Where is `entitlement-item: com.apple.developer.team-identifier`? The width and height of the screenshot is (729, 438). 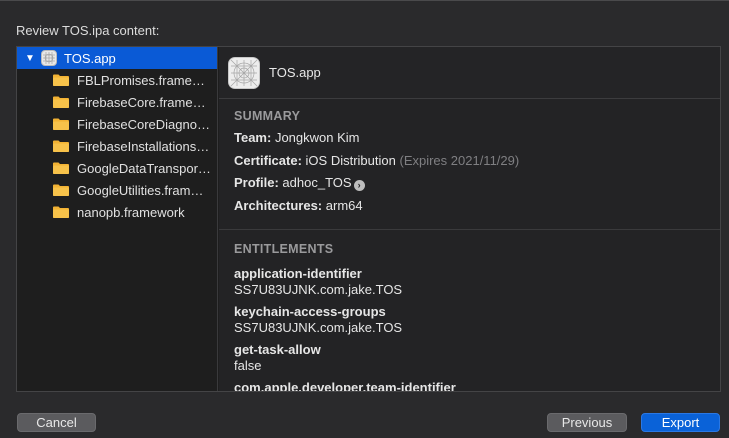
entitlement-item: com.apple.developer.team-identifier is located at coordinates (477, 386).